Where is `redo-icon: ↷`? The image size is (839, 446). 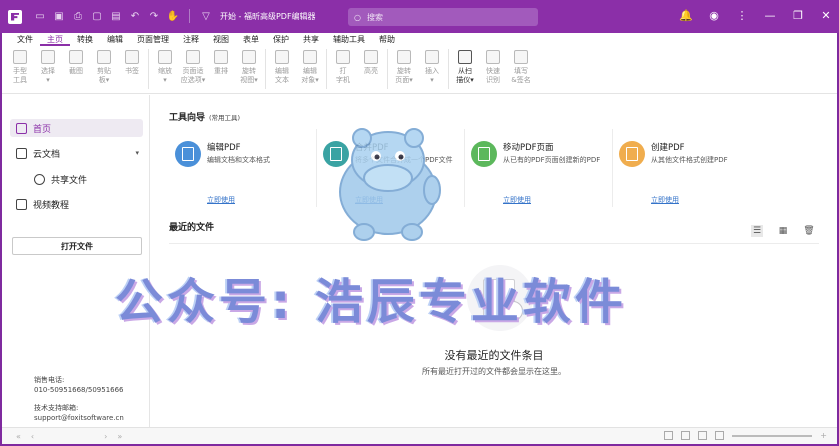 redo-icon: ↷ is located at coordinates (154, 17).